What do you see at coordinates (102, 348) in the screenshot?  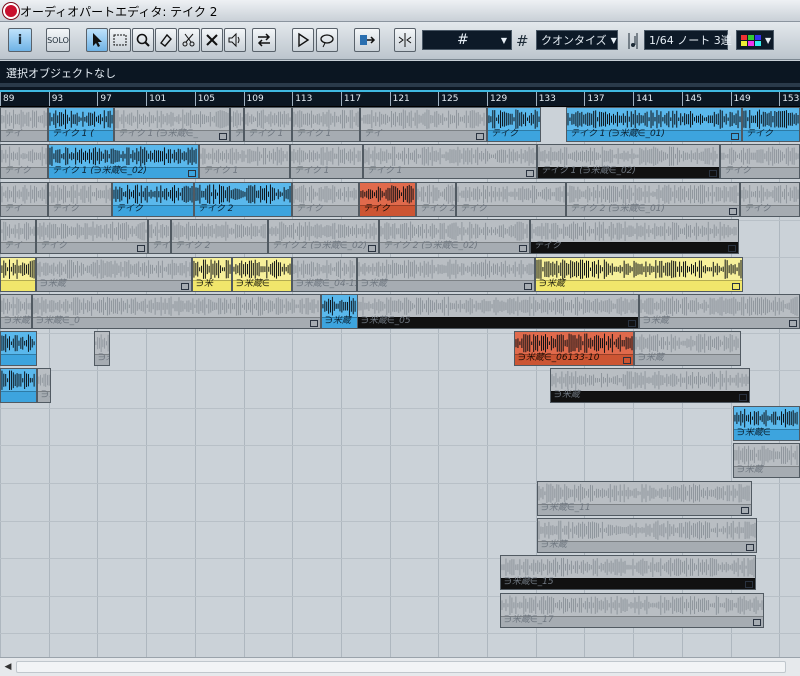 I see `audio-event: ∋米蔵∈_06` at bounding box center [102, 348].